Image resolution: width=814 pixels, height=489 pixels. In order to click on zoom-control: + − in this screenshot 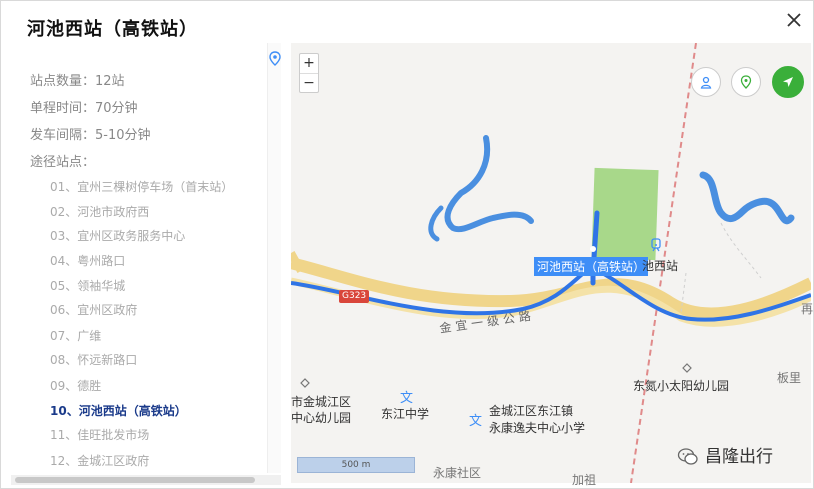, I will do `click(309, 73)`.